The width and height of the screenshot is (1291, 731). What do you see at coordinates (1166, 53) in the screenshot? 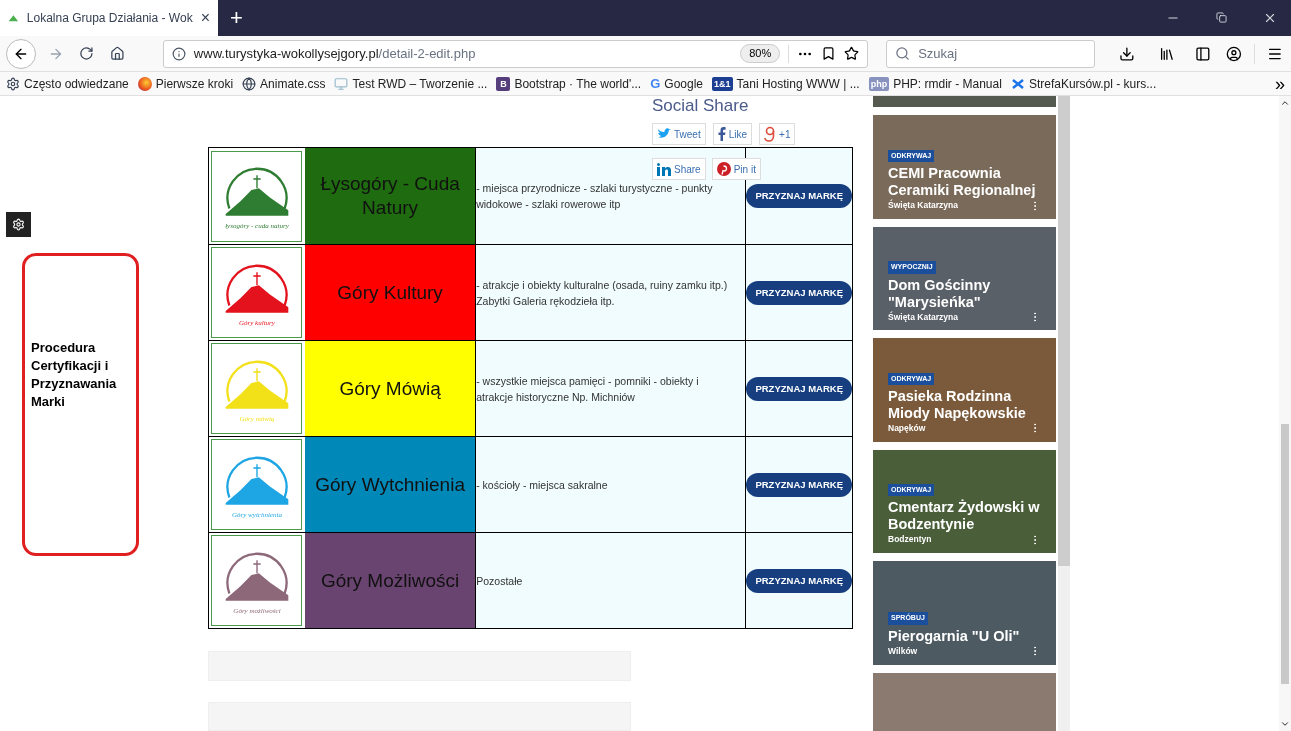
I see `library-icon` at bounding box center [1166, 53].